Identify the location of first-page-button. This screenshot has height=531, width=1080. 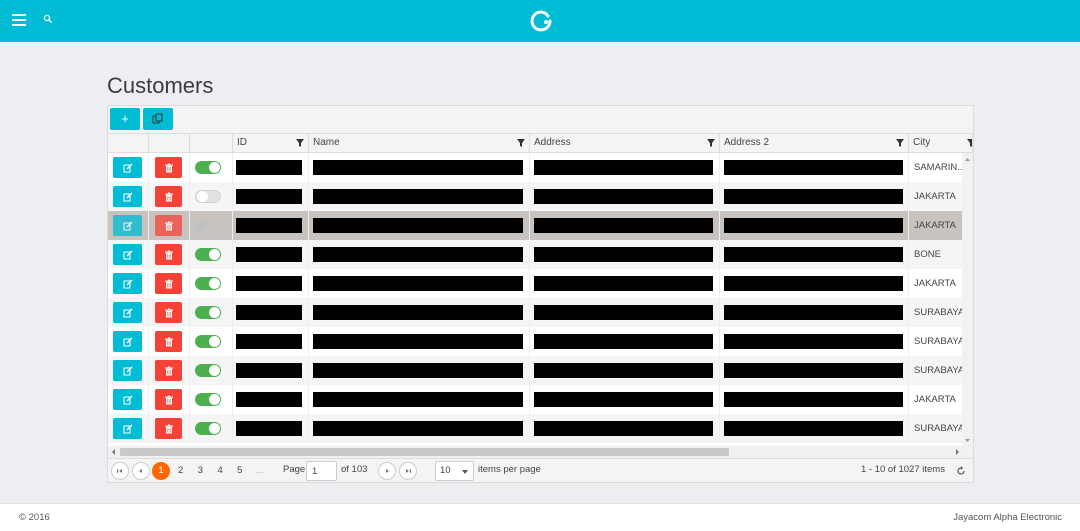
(120, 471).